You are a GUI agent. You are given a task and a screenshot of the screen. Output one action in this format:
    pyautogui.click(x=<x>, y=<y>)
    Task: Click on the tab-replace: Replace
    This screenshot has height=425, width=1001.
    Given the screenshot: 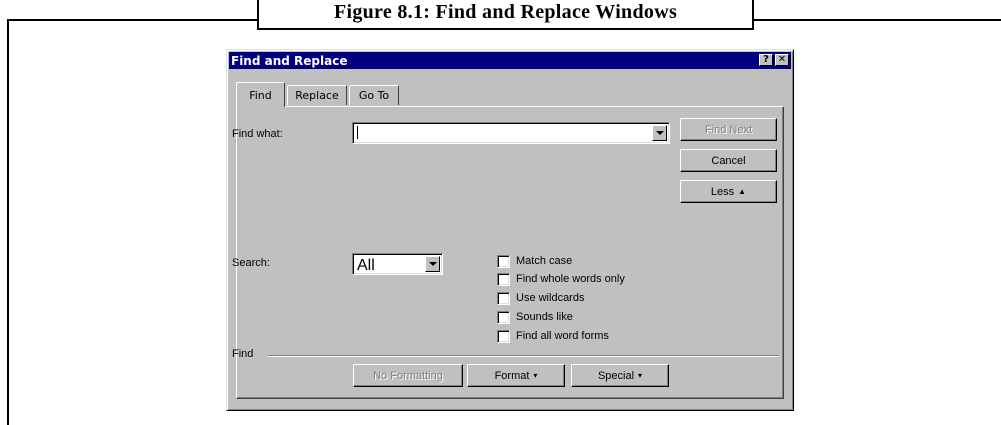 What is the action you would take?
    pyautogui.click(x=317, y=95)
    